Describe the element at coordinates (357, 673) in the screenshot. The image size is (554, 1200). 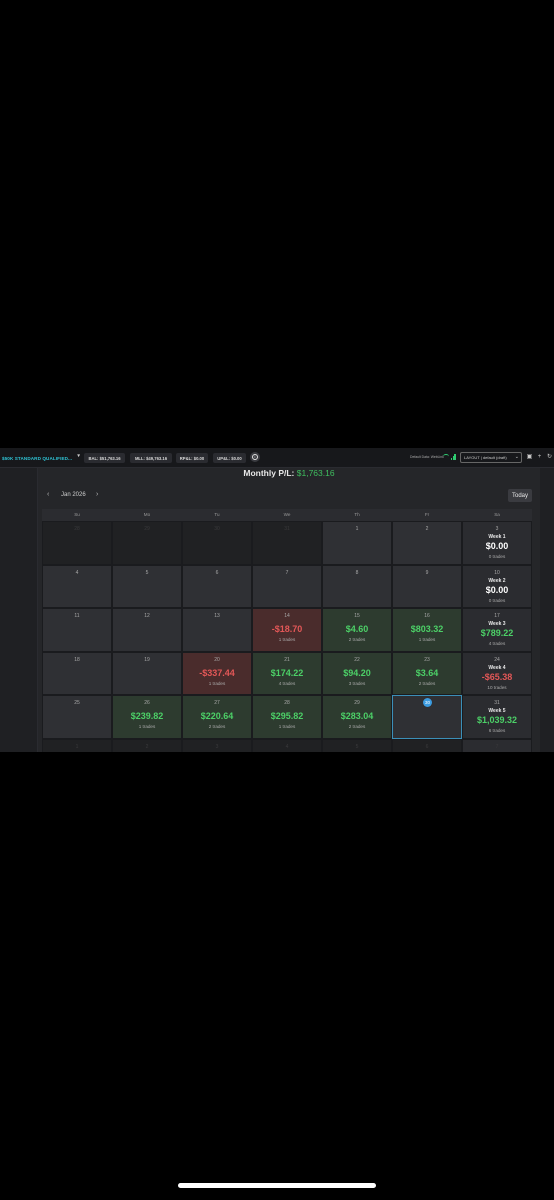
I see `day-cell: 22 $94.20 3 trades` at that location.